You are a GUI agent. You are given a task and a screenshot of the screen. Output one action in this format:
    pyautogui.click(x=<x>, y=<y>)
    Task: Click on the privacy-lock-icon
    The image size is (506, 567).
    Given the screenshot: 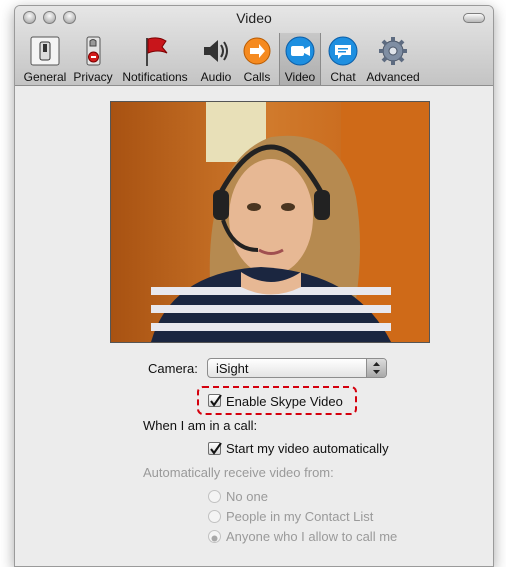 What is the action you would take?
    pyautogui.click(x=93, y=51)
    